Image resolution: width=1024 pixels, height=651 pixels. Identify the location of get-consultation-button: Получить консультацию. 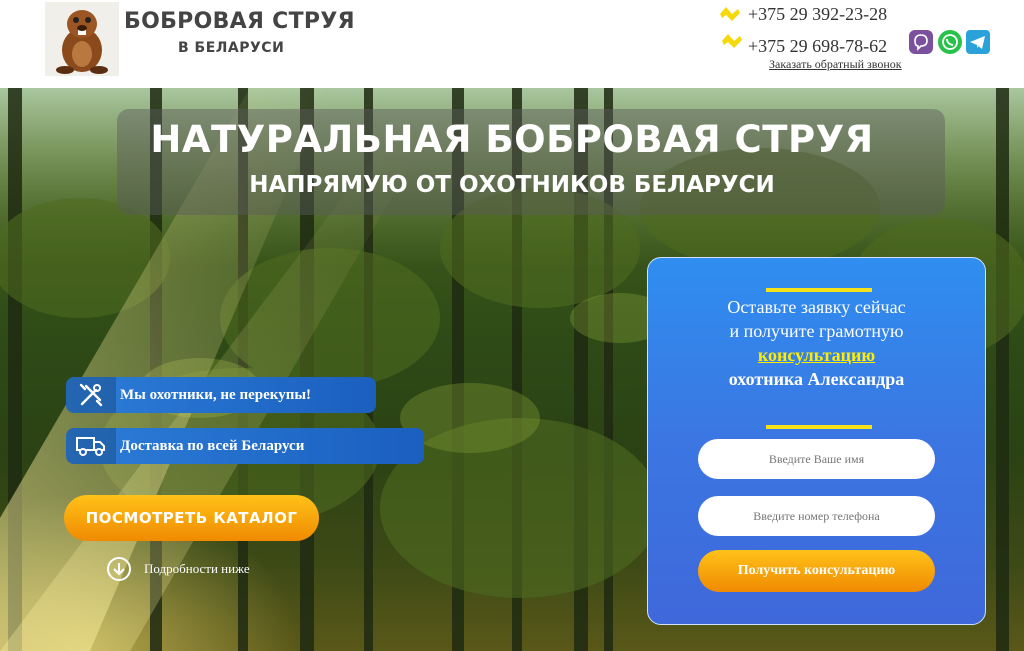
(816, 571).